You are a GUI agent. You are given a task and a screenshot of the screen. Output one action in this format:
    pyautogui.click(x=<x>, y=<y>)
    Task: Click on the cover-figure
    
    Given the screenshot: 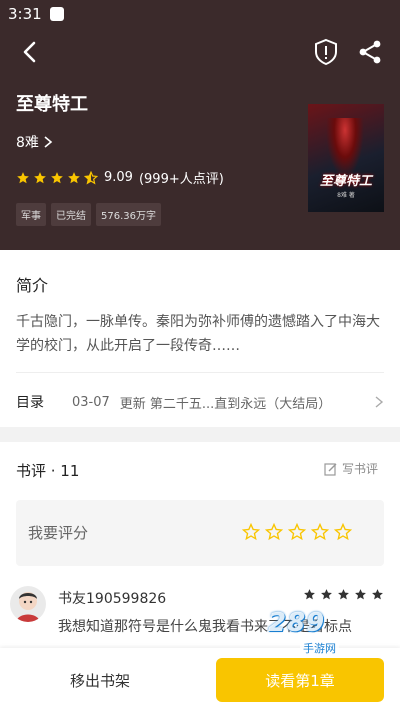 What is the action you would take?
    pyautogui.click(x=345, y=148)
    